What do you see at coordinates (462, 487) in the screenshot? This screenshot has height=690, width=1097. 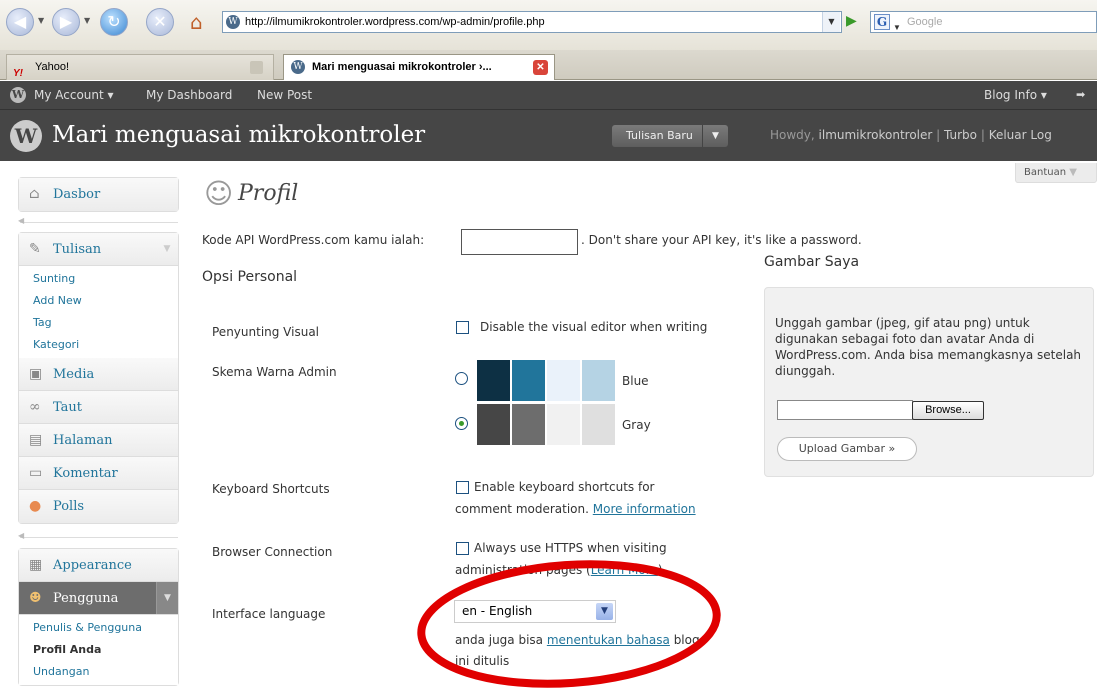 I see `keyboard-shortcuts-checkbox` at bounding box center [462, 487].